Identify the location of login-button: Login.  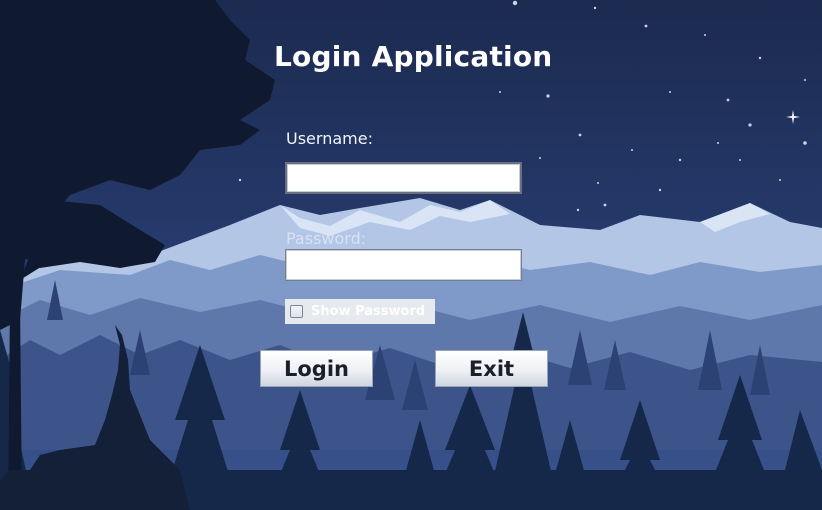
(316, 368).